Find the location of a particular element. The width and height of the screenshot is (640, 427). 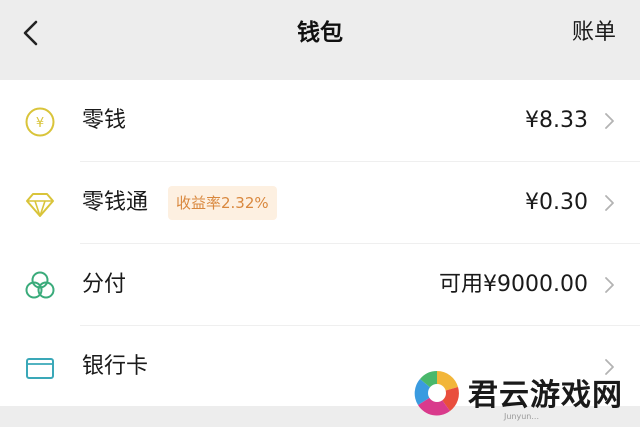

fenfu-circles-icon is located at coordinates (40, 285).